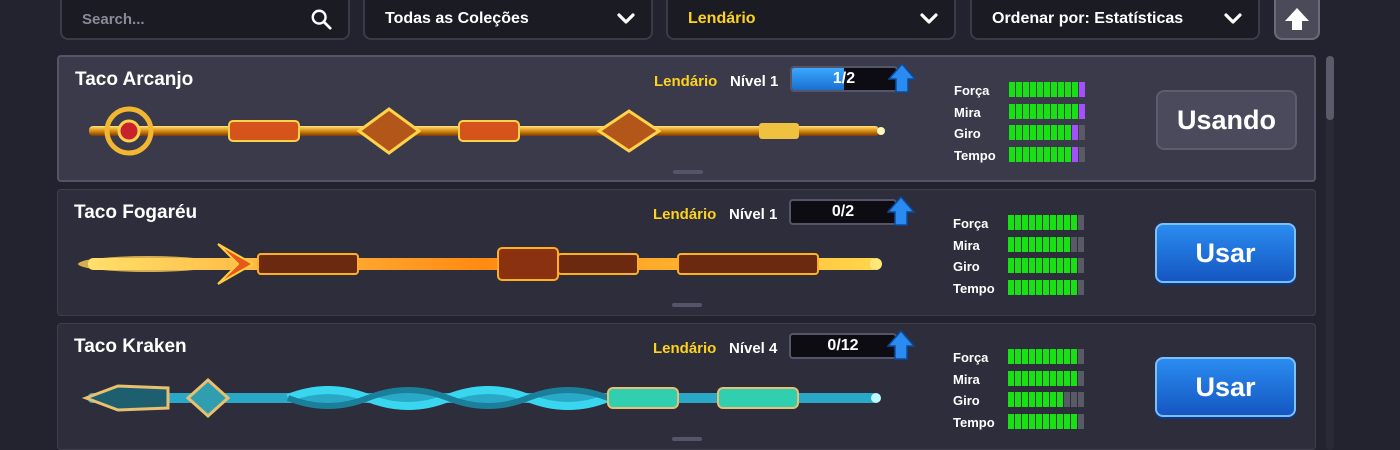 This screenshot has width=1400, height=450. Describe the element at coordinates (844, 79) in the screenshot. I see `upgrade-progress-bar: 1/2` at that location.